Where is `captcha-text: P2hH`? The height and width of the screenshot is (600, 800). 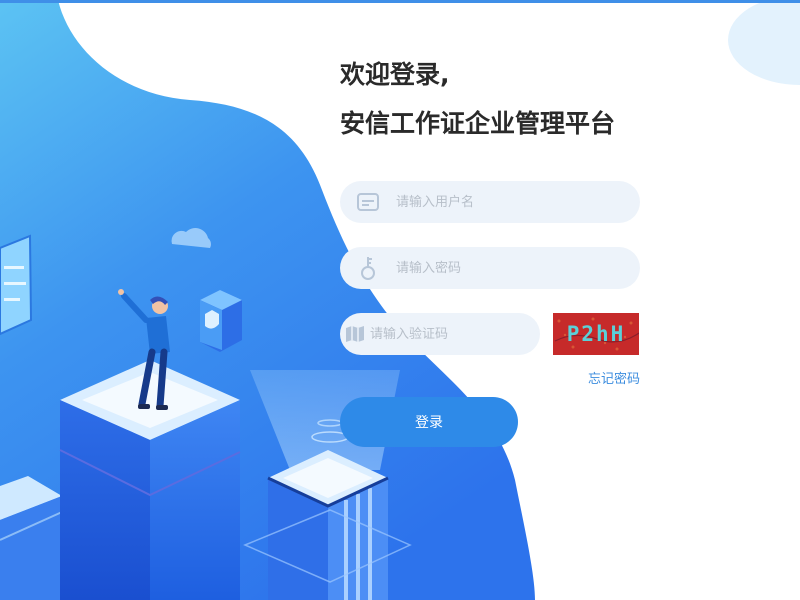
captcha-text: P2hH is located at coordinates (596, 334).